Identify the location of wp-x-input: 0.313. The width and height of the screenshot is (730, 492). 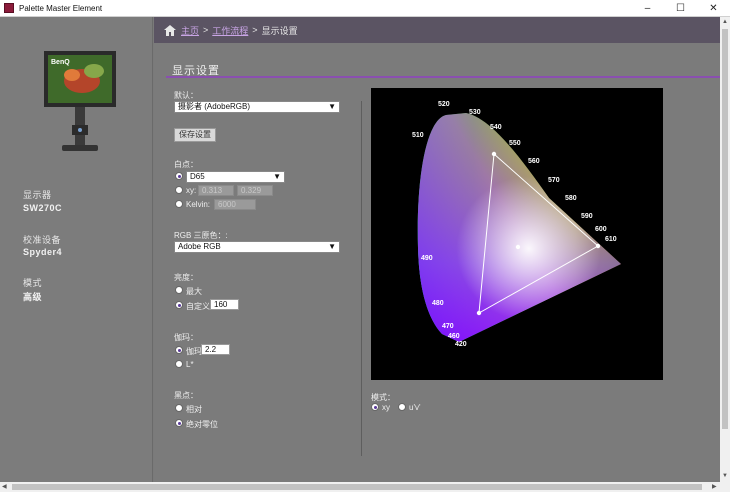
(216, 190).